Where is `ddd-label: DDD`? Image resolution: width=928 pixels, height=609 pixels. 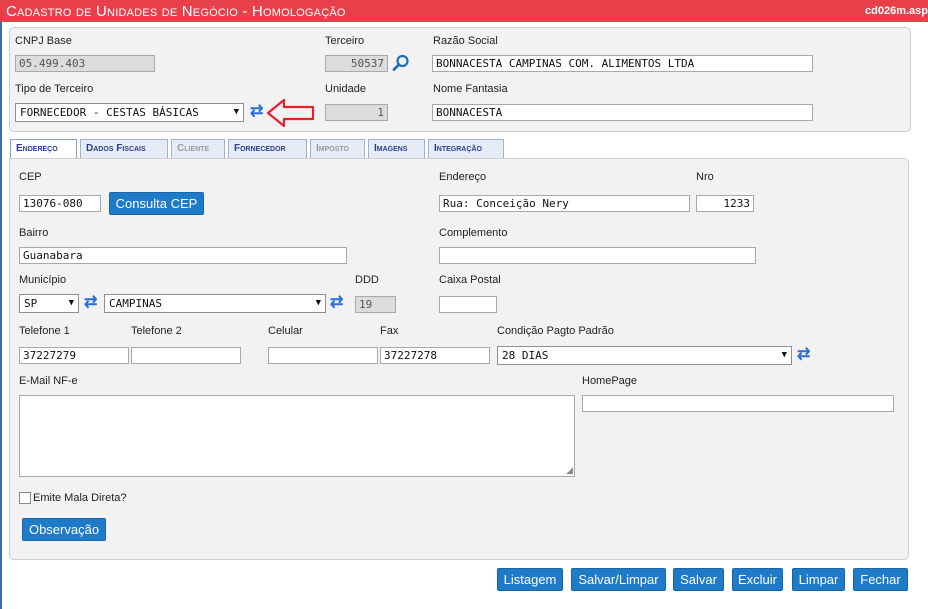 ddd-label: DDD is located at coordinates (367, 280).